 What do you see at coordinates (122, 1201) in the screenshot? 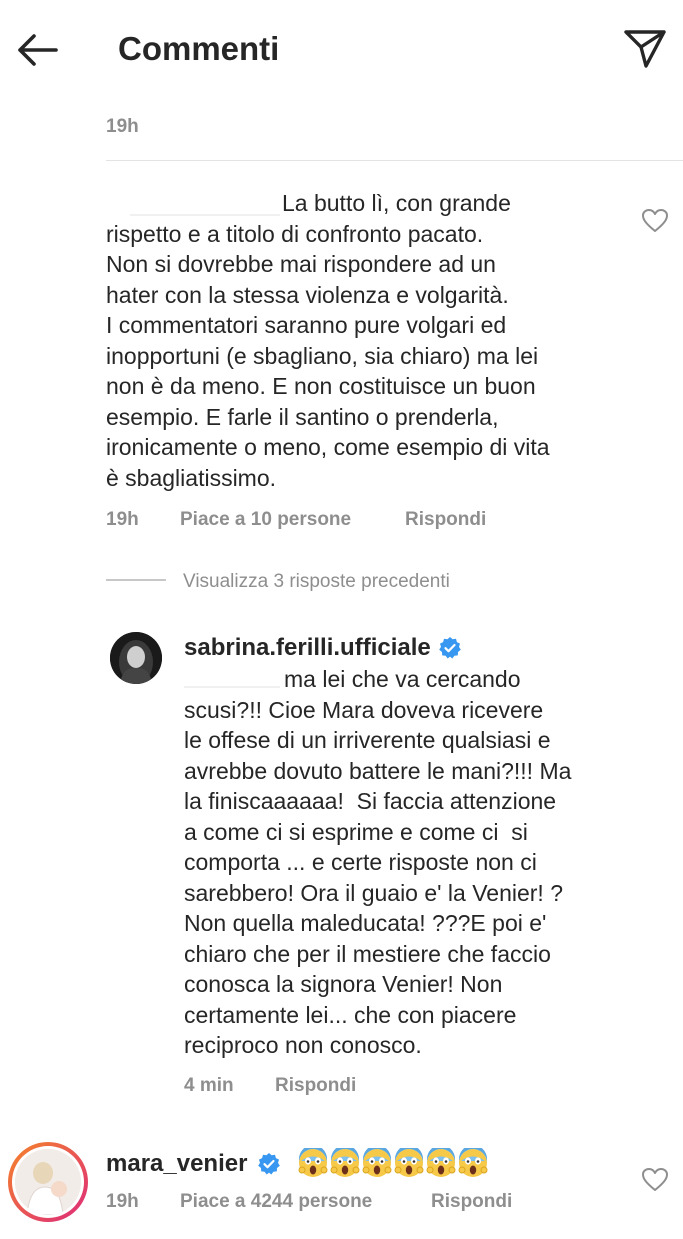
I see `comment-time: 19h` at bounding box center [122, 1201].